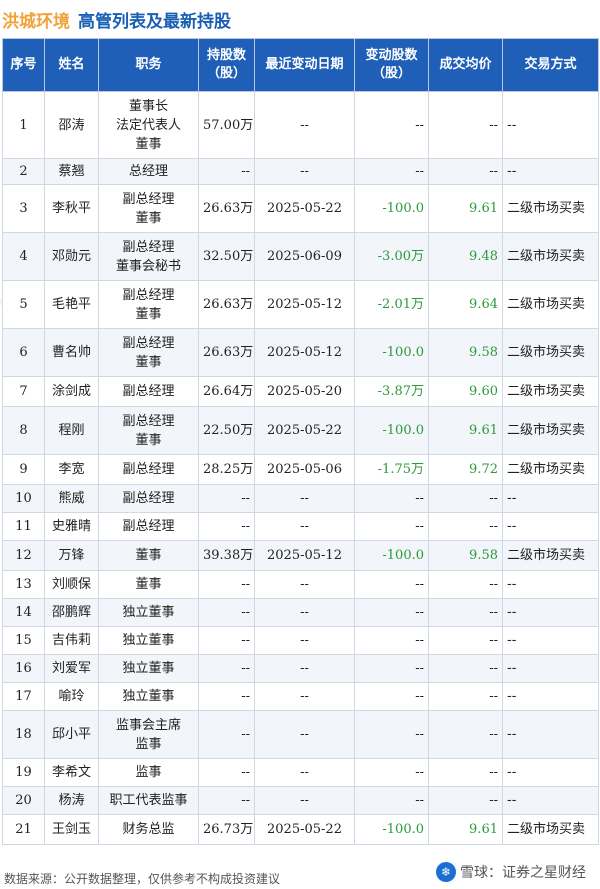 The height and width of the screenshot is (889, 600). I want to click on row-name: 邵涛, so click(71, 125).